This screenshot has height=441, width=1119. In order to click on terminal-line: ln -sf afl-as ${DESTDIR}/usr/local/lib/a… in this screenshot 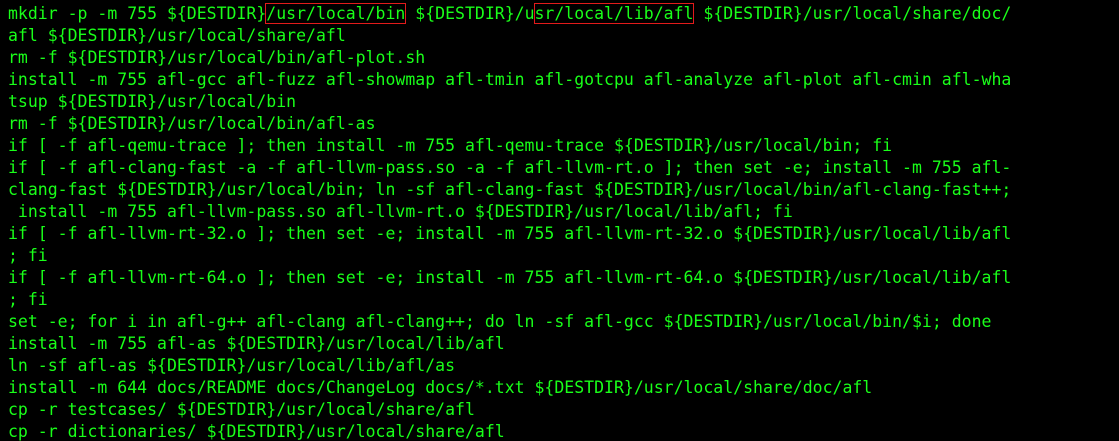, I will do `click(232, 365)`.